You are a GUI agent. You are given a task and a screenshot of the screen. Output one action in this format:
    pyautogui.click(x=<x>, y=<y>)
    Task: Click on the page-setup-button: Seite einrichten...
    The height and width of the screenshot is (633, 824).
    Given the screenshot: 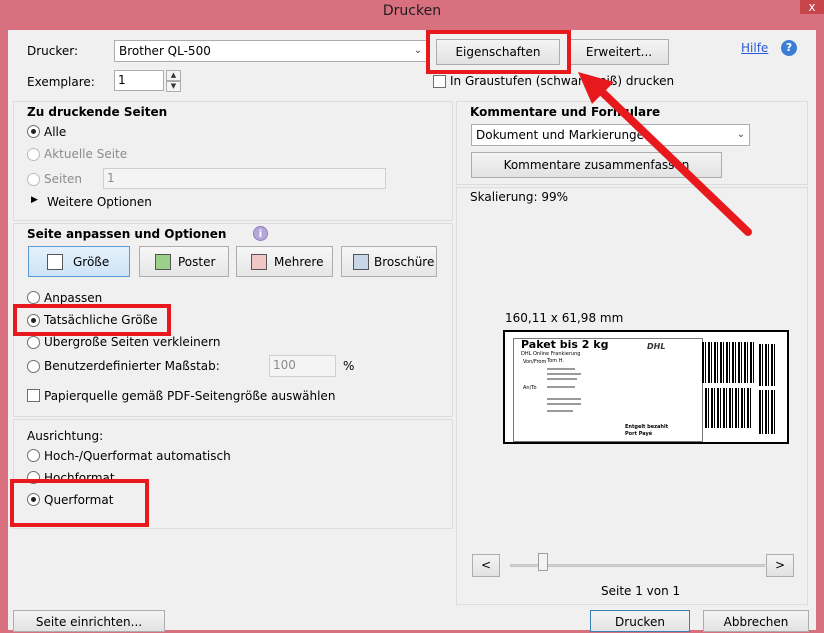 What is the action you would take?
    pyautogui.click(x=89, y=621)
    